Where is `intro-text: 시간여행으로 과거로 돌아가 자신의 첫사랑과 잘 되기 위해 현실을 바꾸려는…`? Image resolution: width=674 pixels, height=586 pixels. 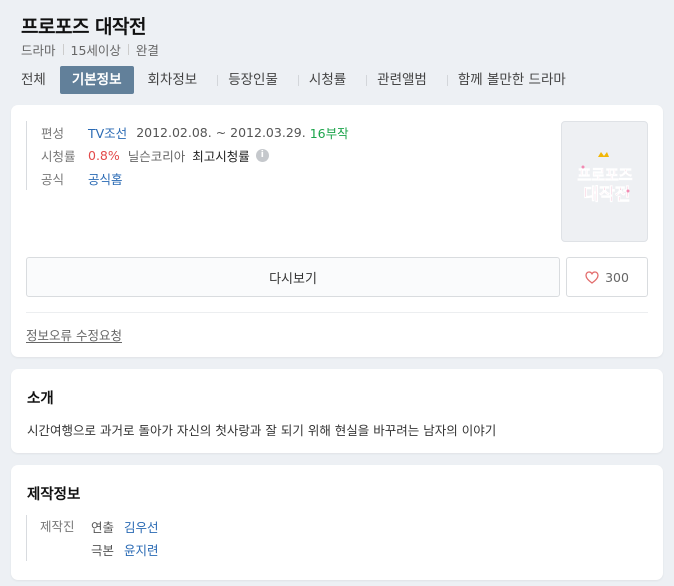
intro-text: 시간여행으로 과거로 돌아가 자신의 첫사랑과 잘 되기 위해 현실을 바꾸려는… is located at coordinates (262, 430).